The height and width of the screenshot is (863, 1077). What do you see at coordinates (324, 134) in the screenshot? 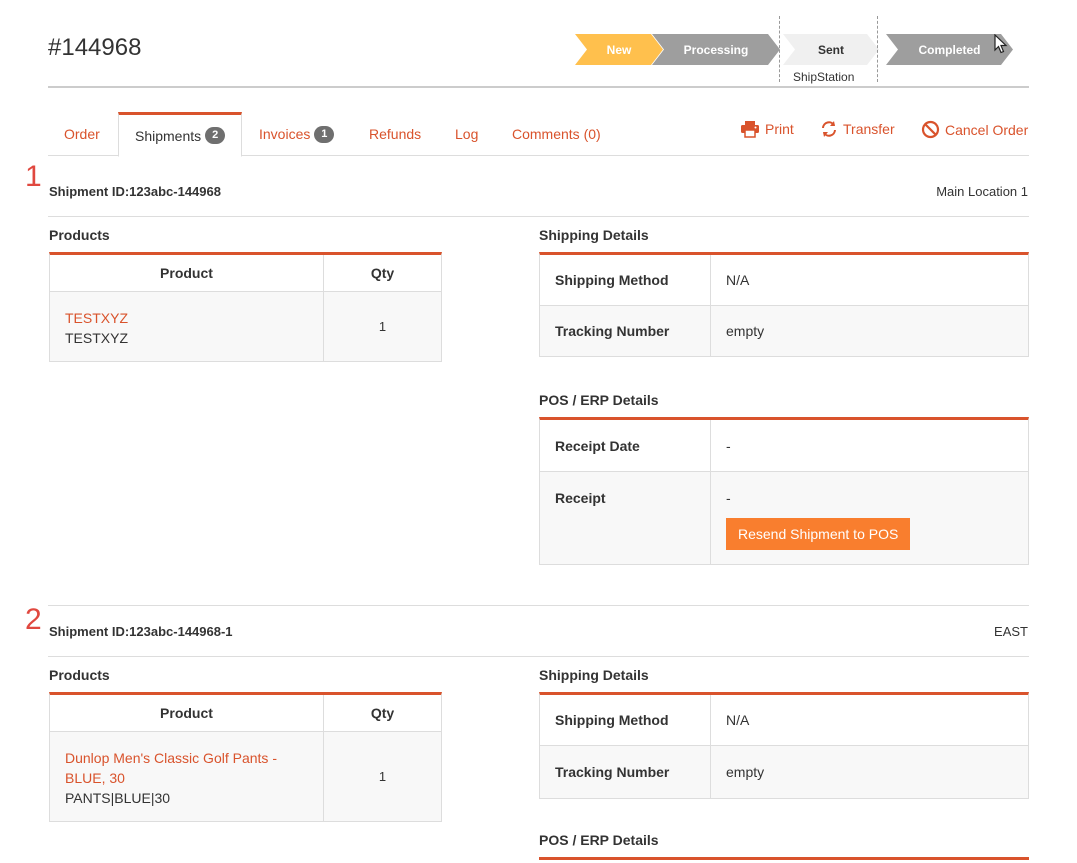
I see `count-badge: 1` at bounding box center [324, 134].